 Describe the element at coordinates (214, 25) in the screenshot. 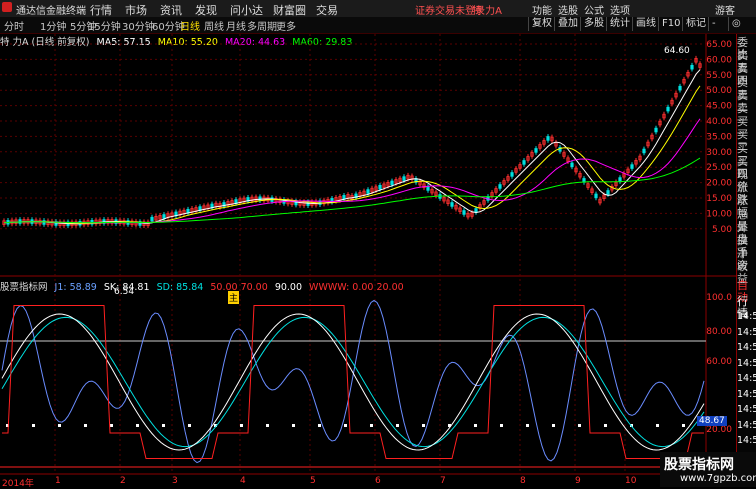

I see `period-weekly: 周线` at that location.